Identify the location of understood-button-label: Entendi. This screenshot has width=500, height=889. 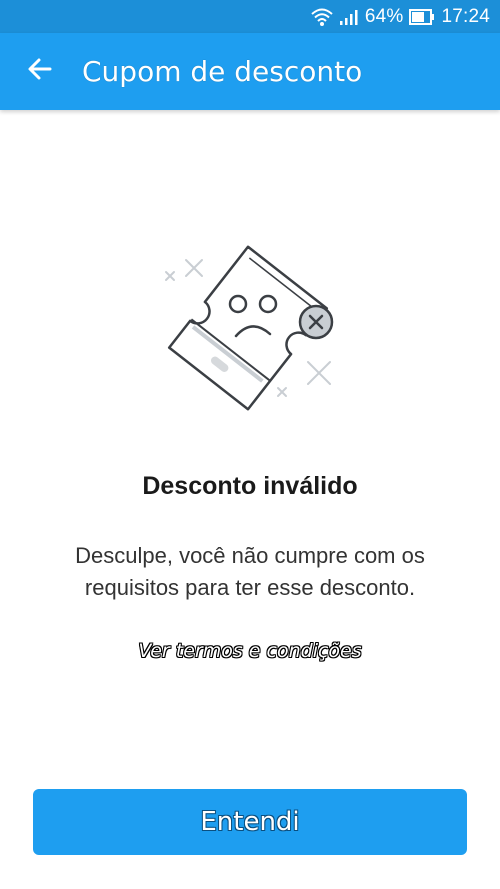
(250, 822).